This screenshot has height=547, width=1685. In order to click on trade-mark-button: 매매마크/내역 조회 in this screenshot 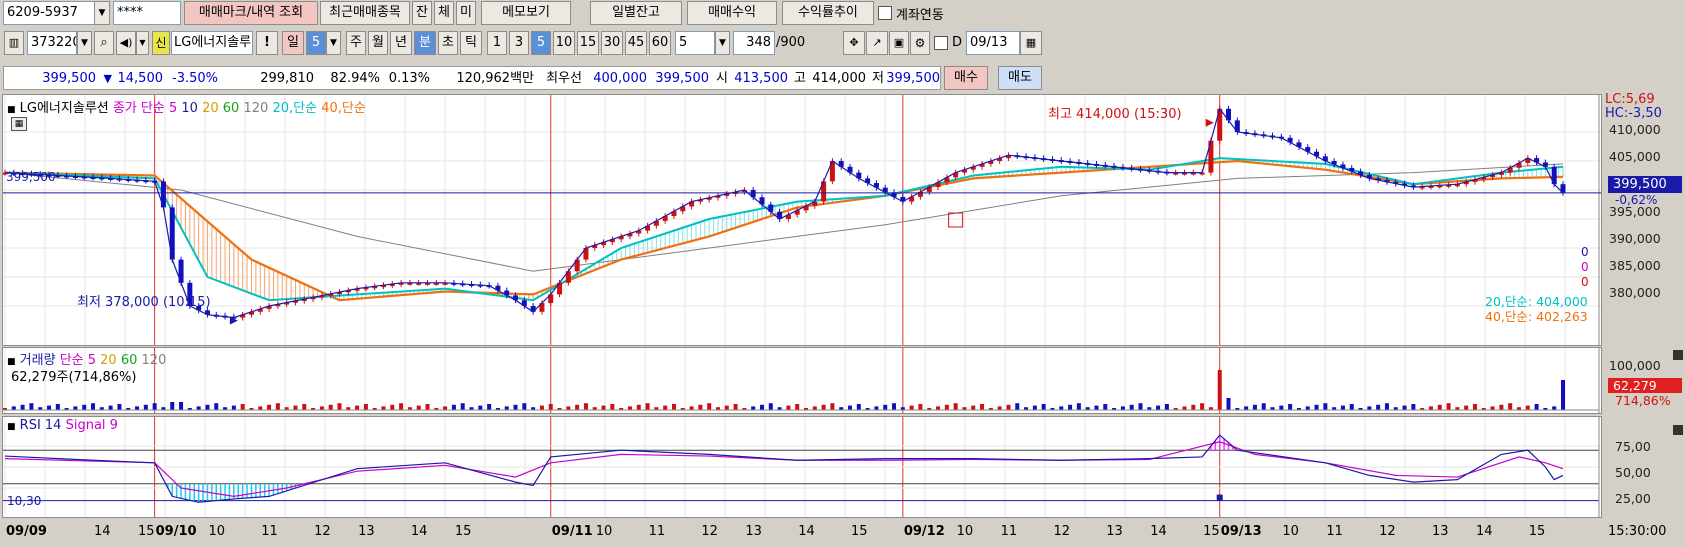, I will do `click(251, 13)`.